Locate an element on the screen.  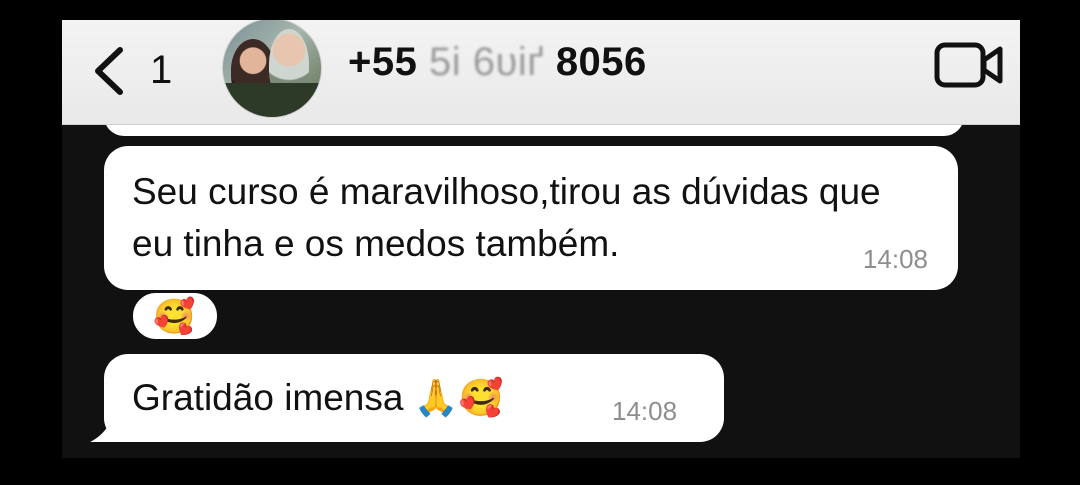
message-text: Gratidão imensa is located at coordinates (268, 397).